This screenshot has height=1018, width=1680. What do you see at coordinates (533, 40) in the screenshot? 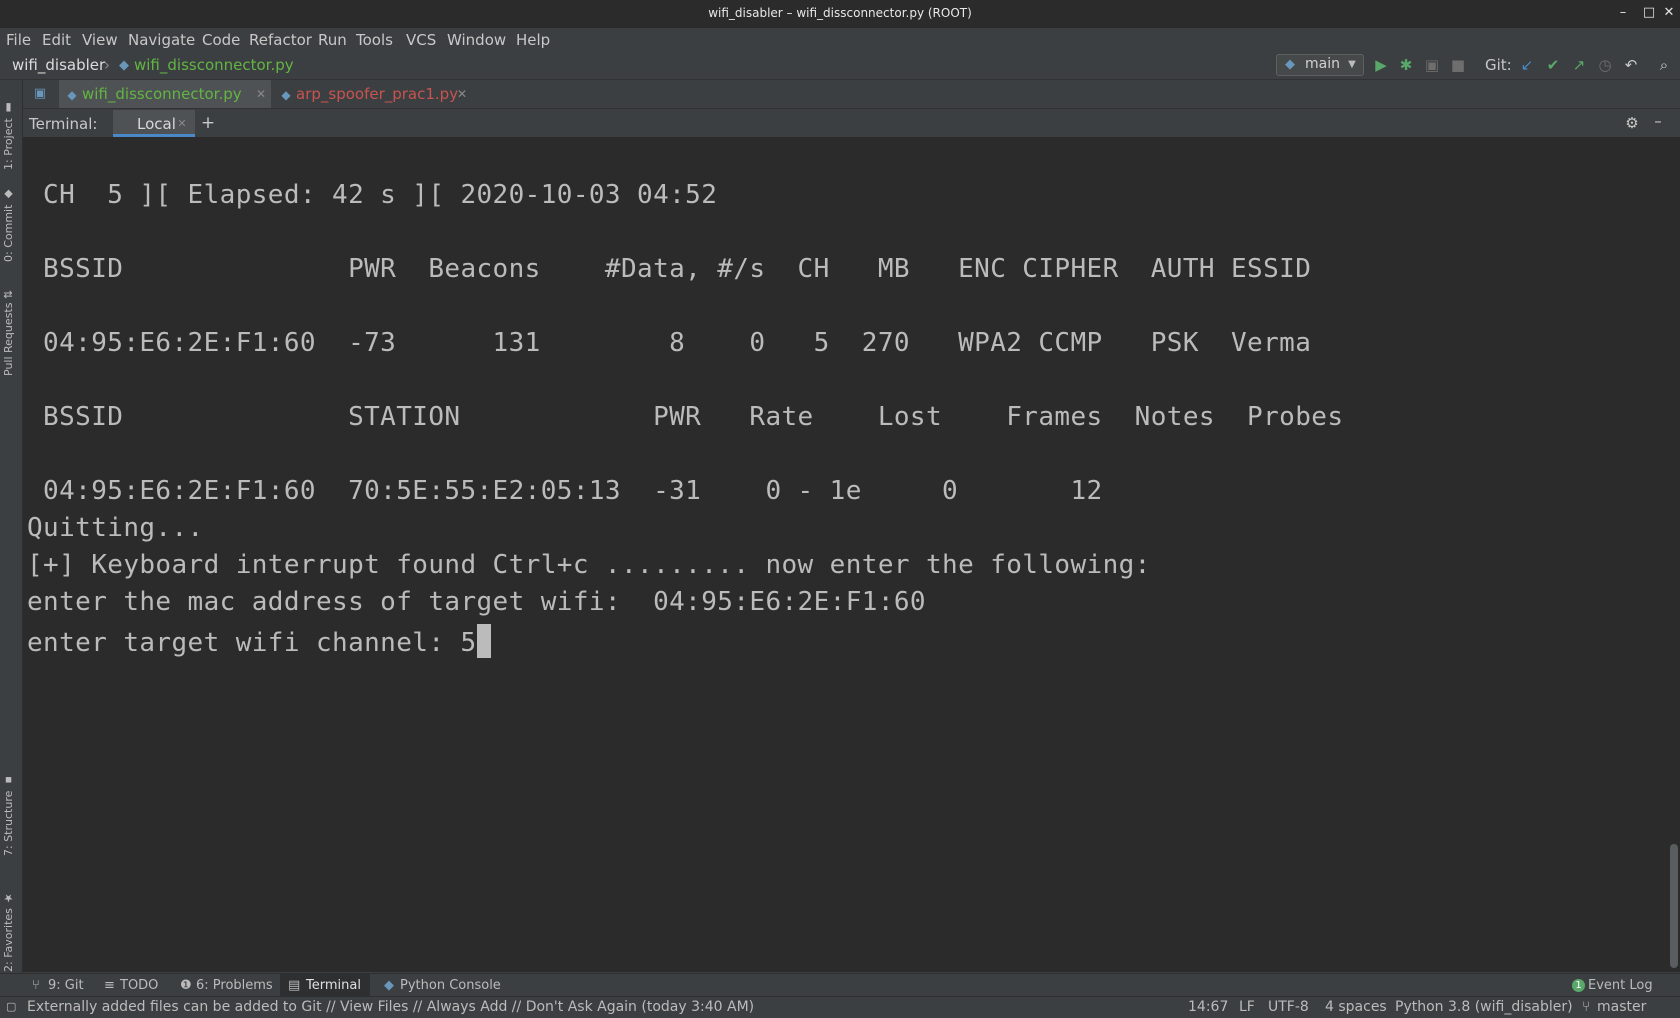
I see `menu-help: Help` at bounding box center [533, 40].